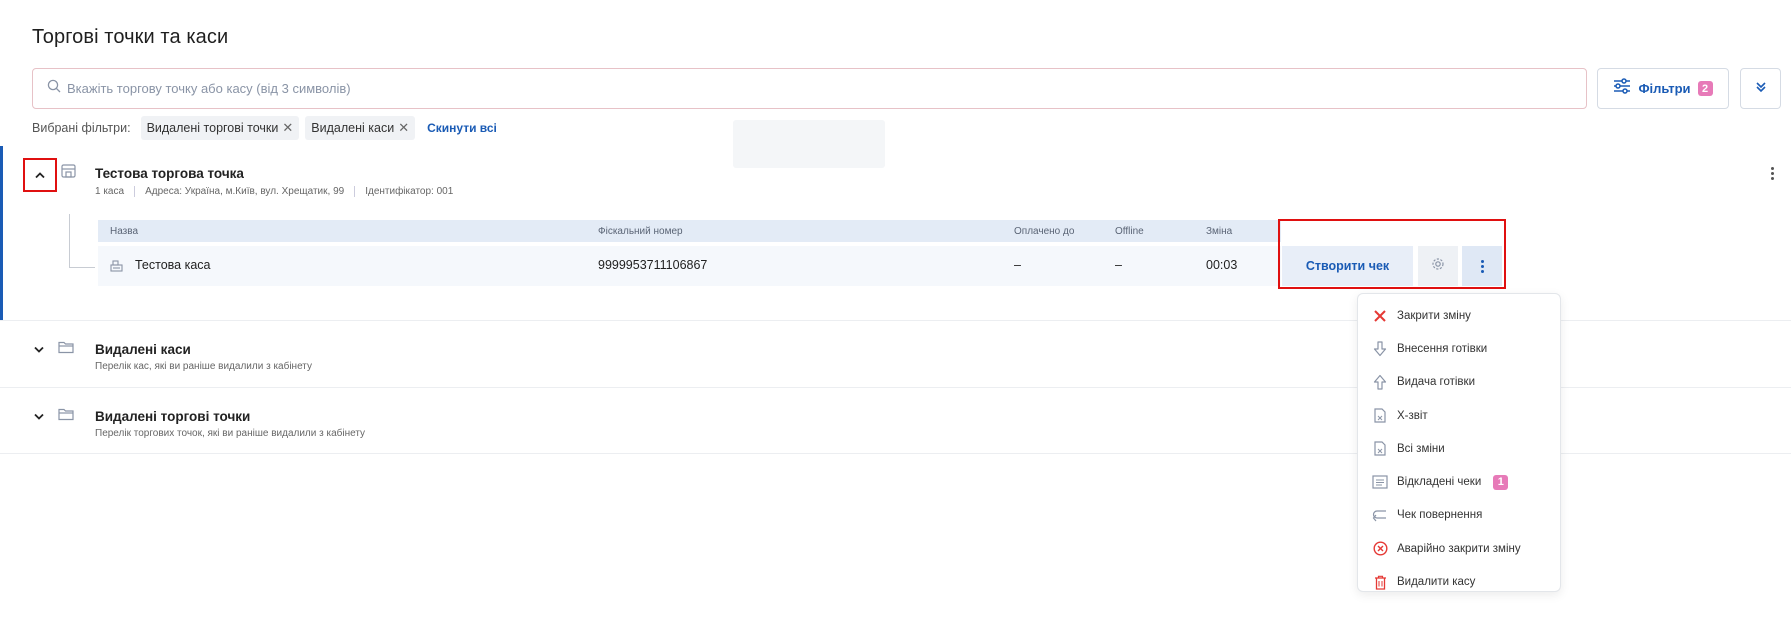 This screenshot has height=621, width=1791. Describe the element at coordinates (1380, 382) in the screenshot. I see `arrow-up-icon` at that location.